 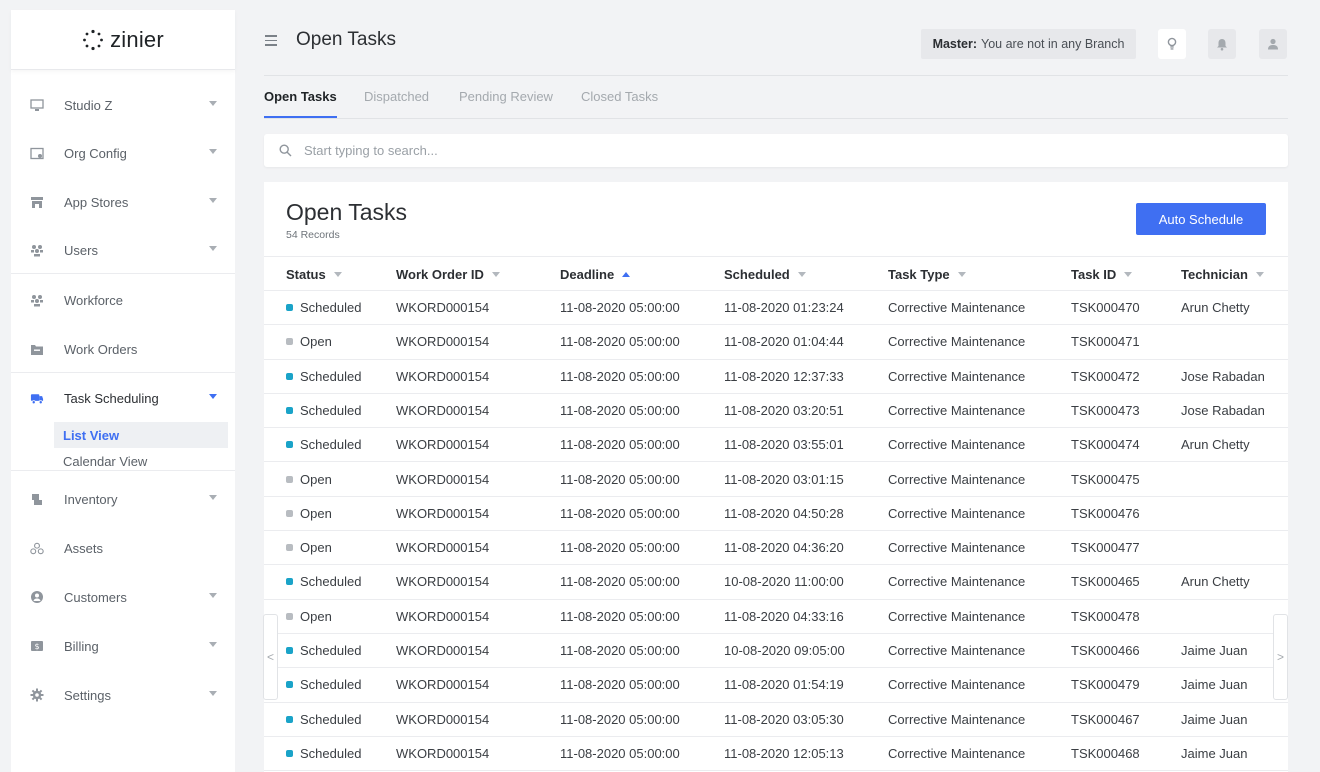 I want to click on menu-icon, so click(x=271, y=42).